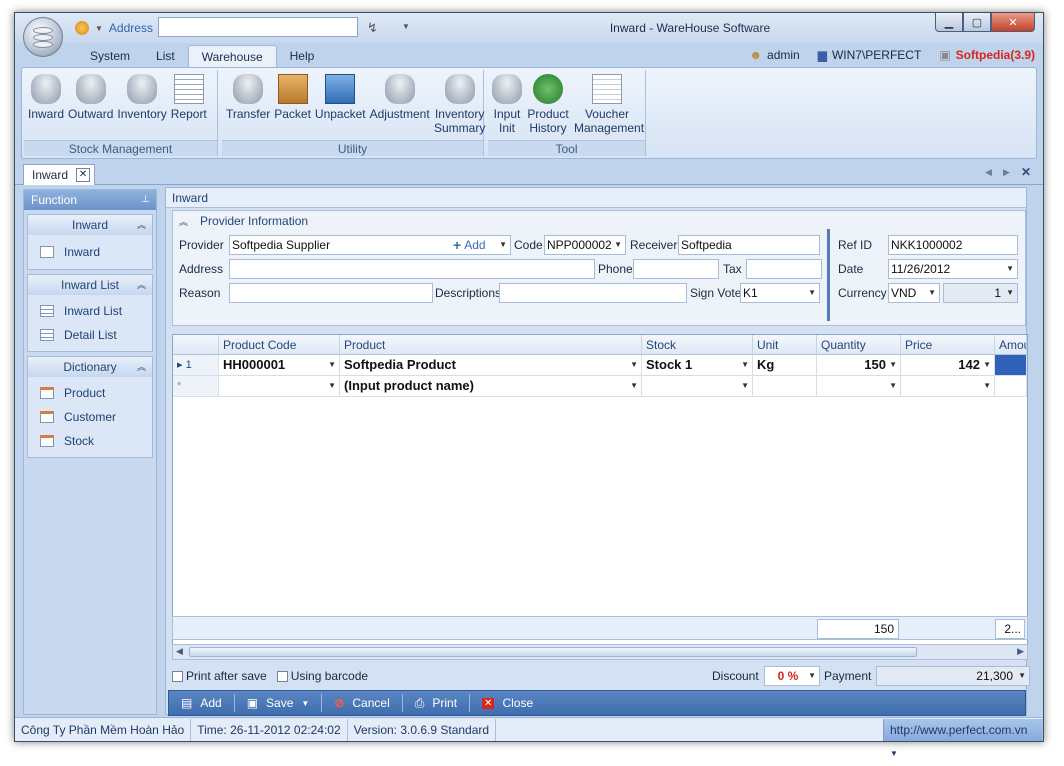 This screenshot has height=766, width=1064. Describe the element at coordinates (676, 269) in the screenshot. I see `phone-input` at that location.